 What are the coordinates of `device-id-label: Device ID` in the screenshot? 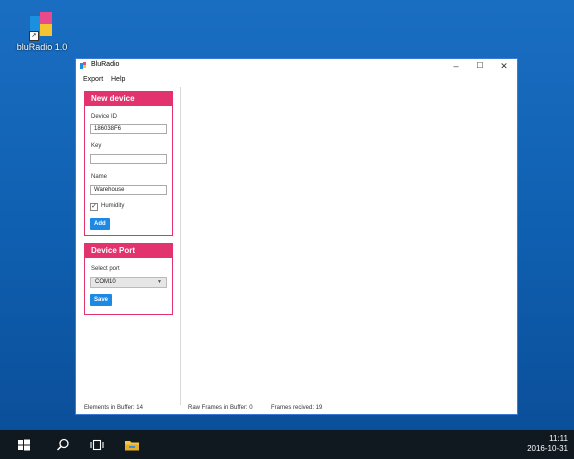 It's located at (104, 117).